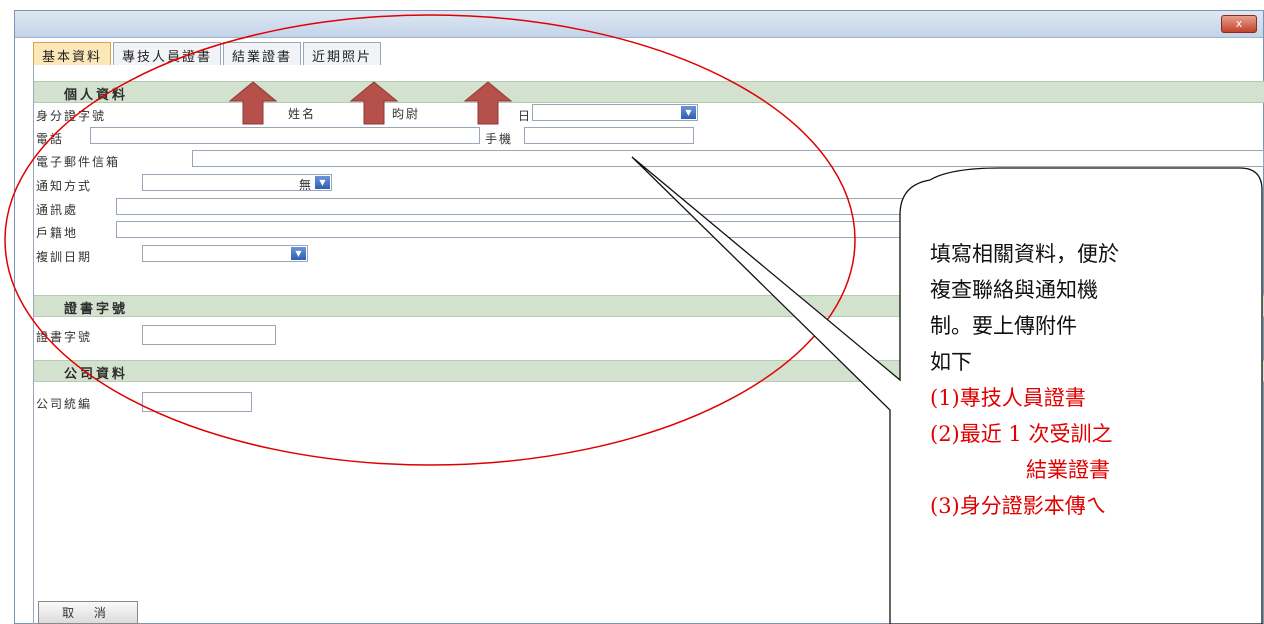 The height and width of the screenshot is (624, 1264). What do you see at coordinates (1024, 254) in the screenshot?
I see `callout-line-1: 填寫相關資料，便於` at bounding box center [1024, 254].